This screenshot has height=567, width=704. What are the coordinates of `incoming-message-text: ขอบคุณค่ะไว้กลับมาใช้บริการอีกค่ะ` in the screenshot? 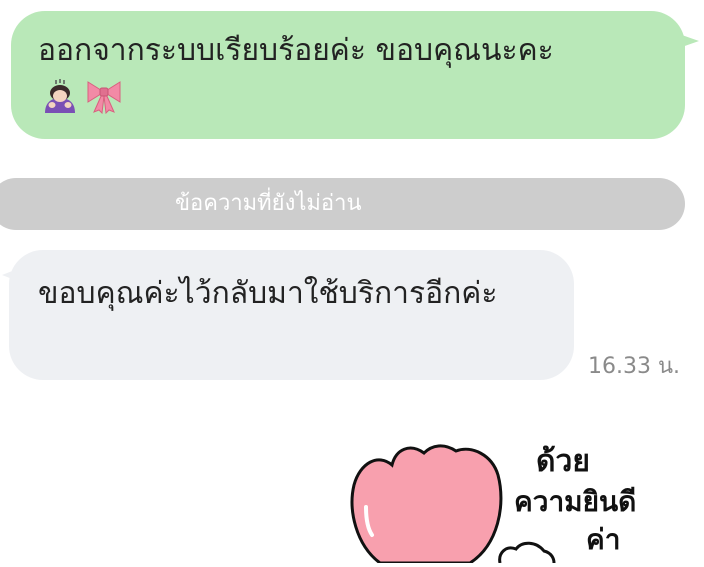 It's located at (268, 293).